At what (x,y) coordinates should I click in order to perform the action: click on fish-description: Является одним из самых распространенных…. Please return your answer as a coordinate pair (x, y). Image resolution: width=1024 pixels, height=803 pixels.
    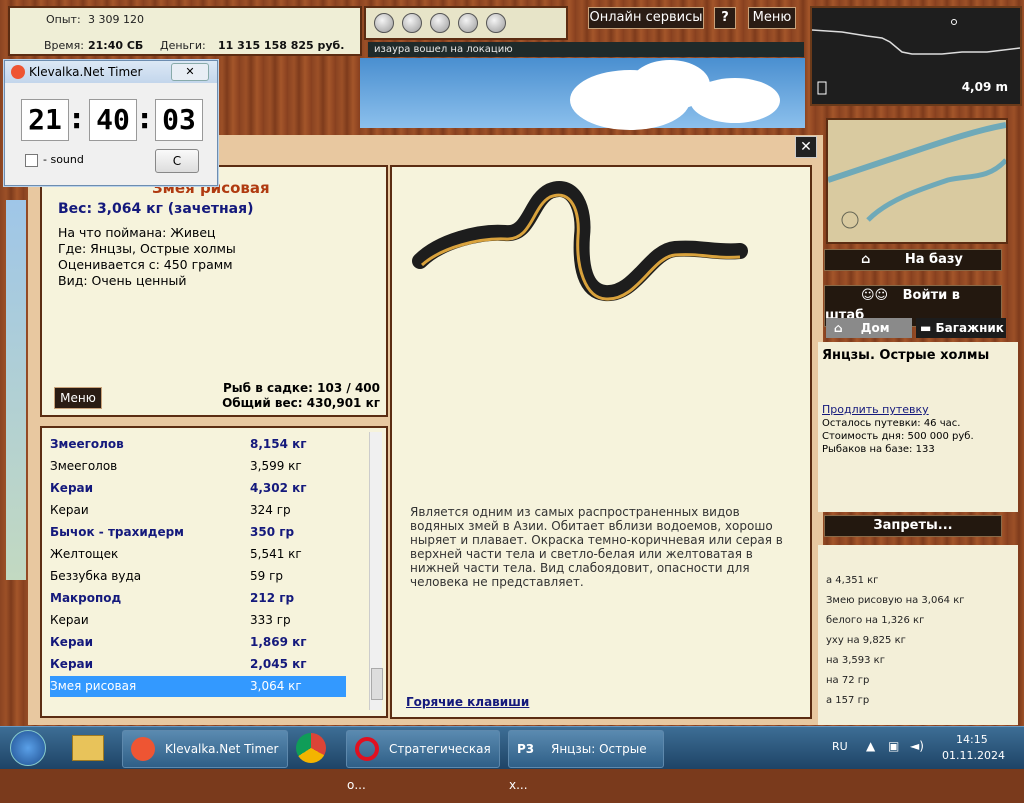
    Looking at the image, I should click on (596, 547).